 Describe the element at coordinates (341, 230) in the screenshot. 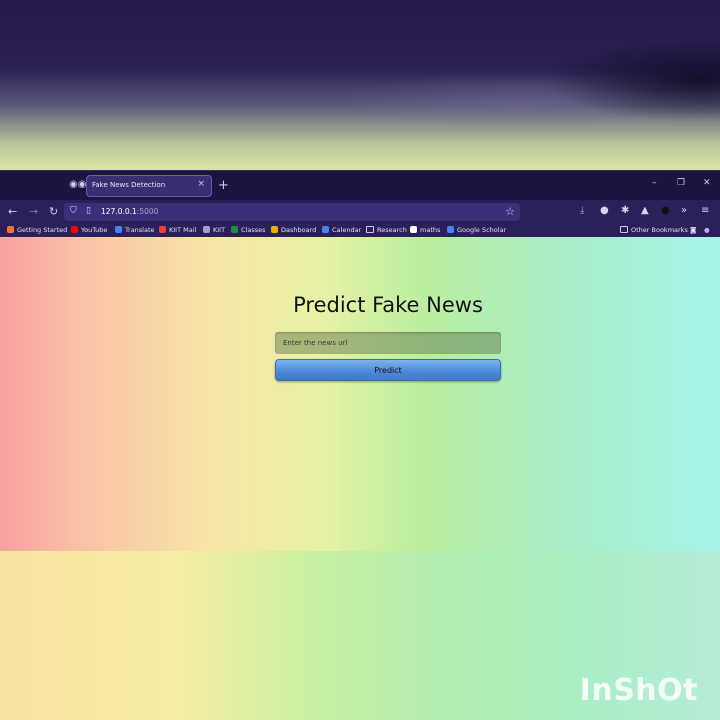

I see `bookmark-calendar: Calendar` at that location.